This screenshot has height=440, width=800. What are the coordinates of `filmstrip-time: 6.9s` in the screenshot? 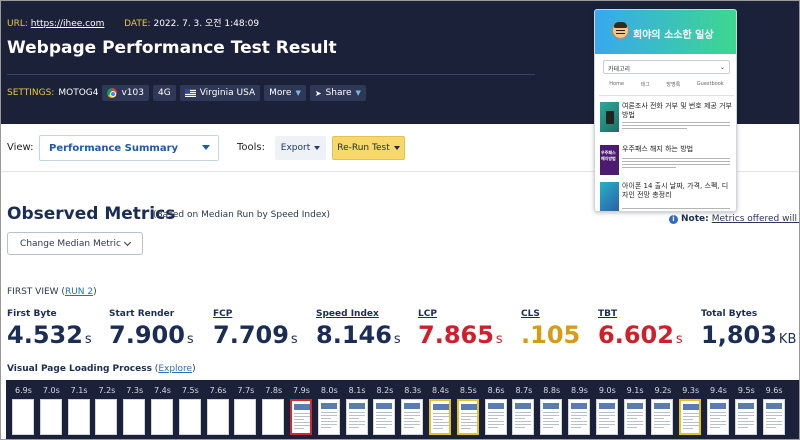 It's located at (23, 390).